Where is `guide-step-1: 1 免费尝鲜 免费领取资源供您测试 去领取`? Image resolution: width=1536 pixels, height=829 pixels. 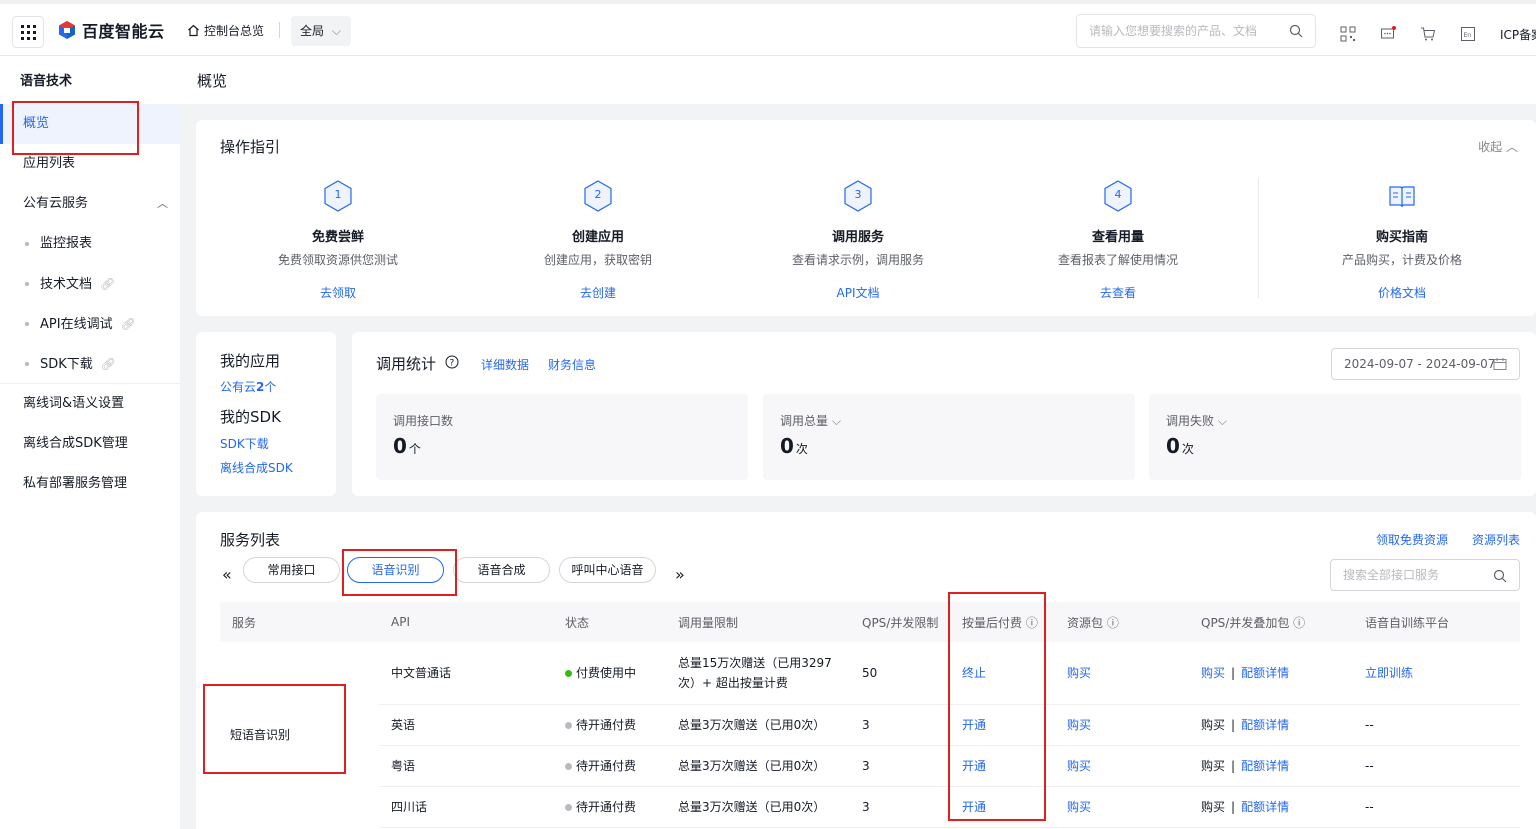
guide-step-1: 1 免费尝鲜 免费领取资源供您测试 去领取 is located at coordinates (338, 240).